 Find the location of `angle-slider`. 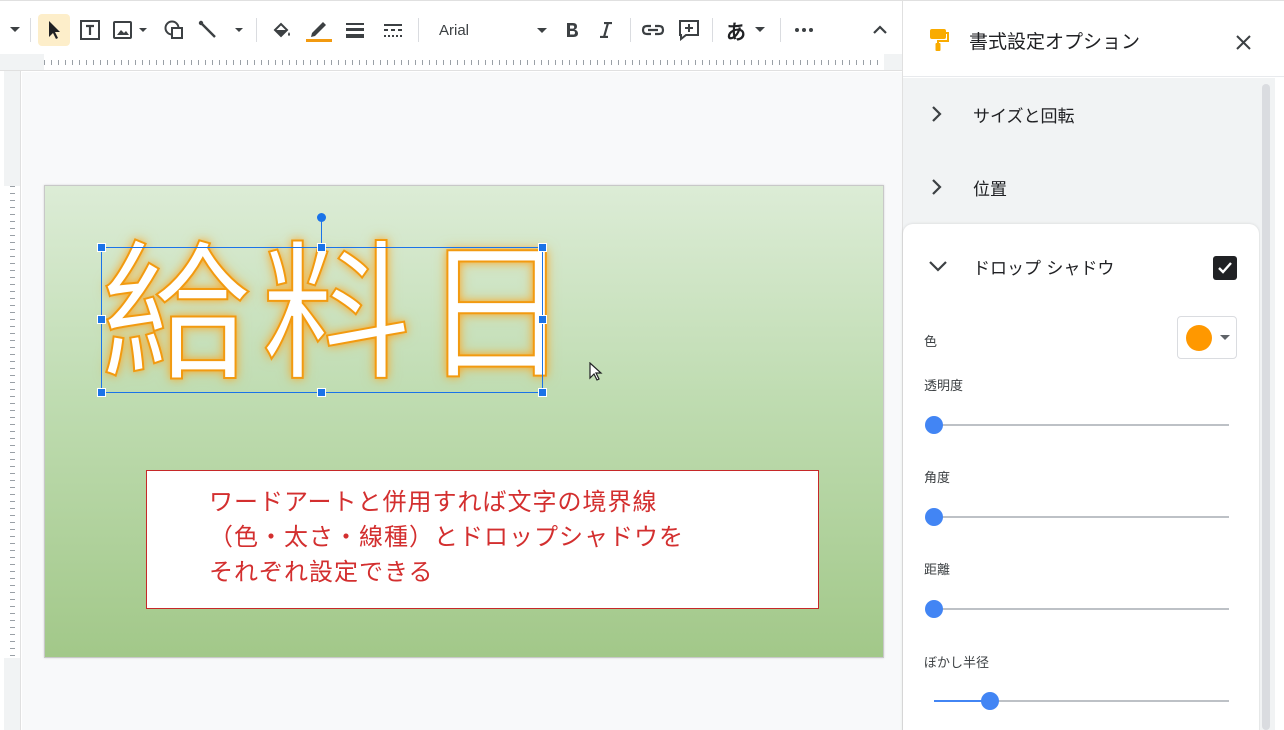

angle-slider is located at coordinates (1077, 517).